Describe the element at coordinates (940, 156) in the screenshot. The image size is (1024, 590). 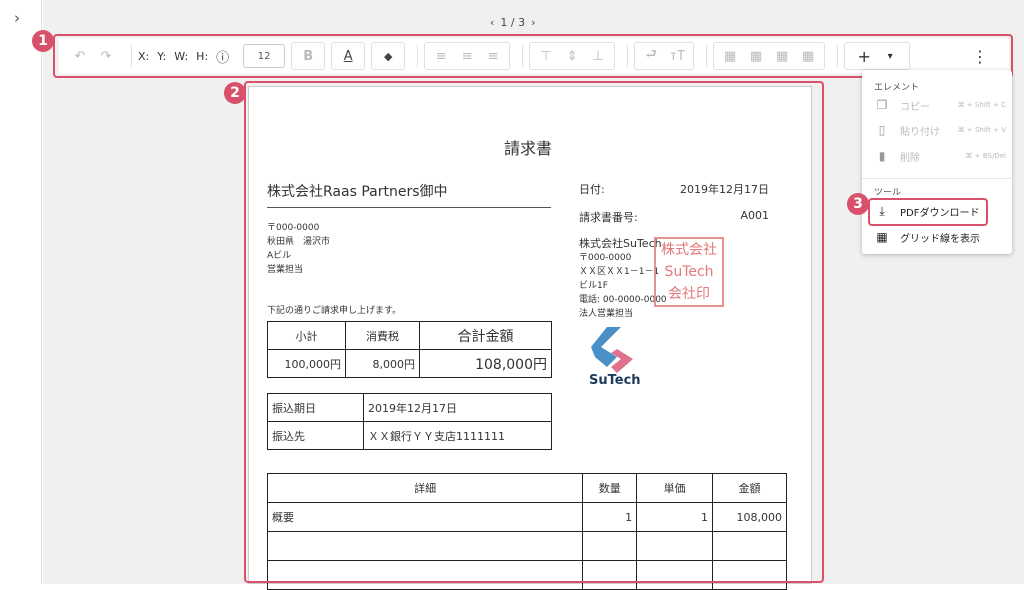
I see `menu-item-delete: ▮ 削除 ⌘ + BS/Del` at that location.